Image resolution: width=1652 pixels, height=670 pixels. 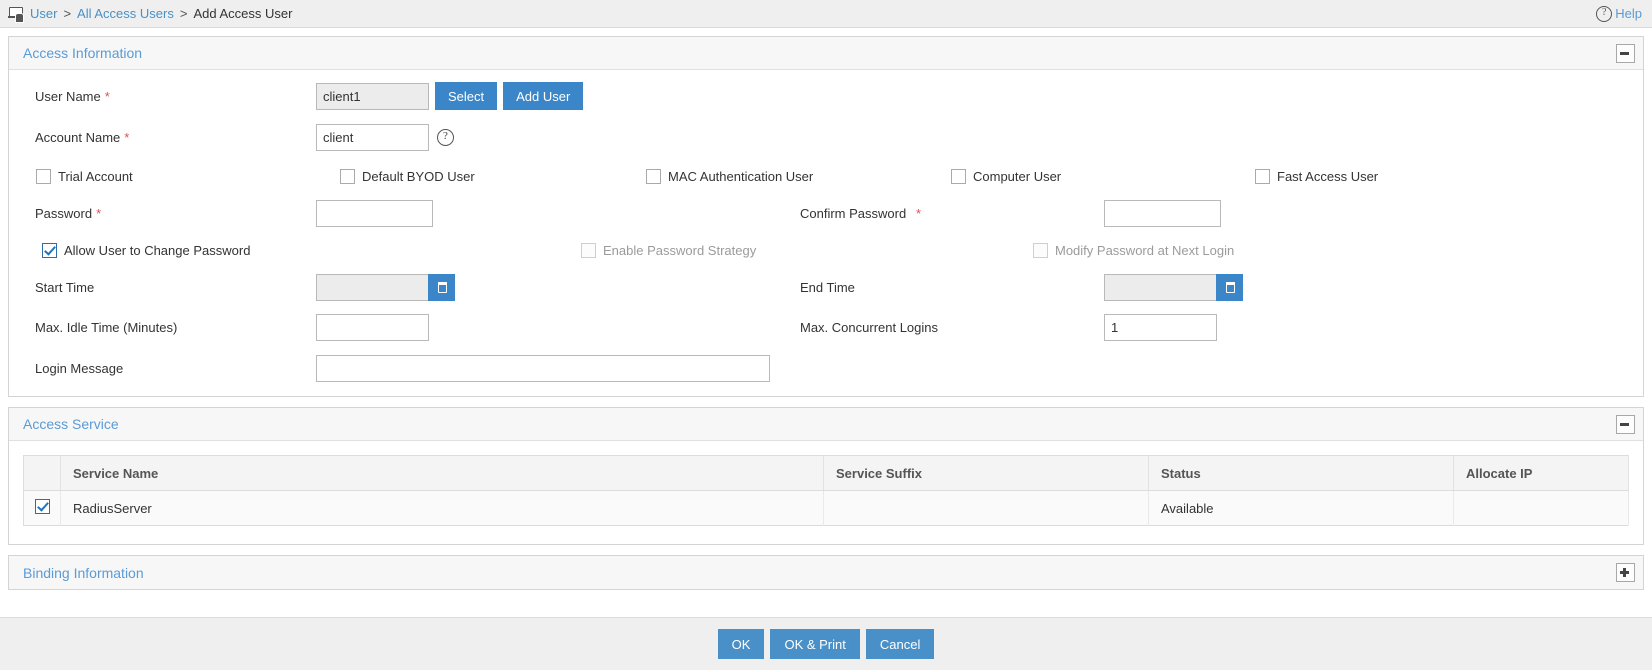 What do you see at coordinates (157, 250) in the screenshot?
I see `allow-user-change-password-label: Allow User to Change Password` at bounding box center [157, 250].